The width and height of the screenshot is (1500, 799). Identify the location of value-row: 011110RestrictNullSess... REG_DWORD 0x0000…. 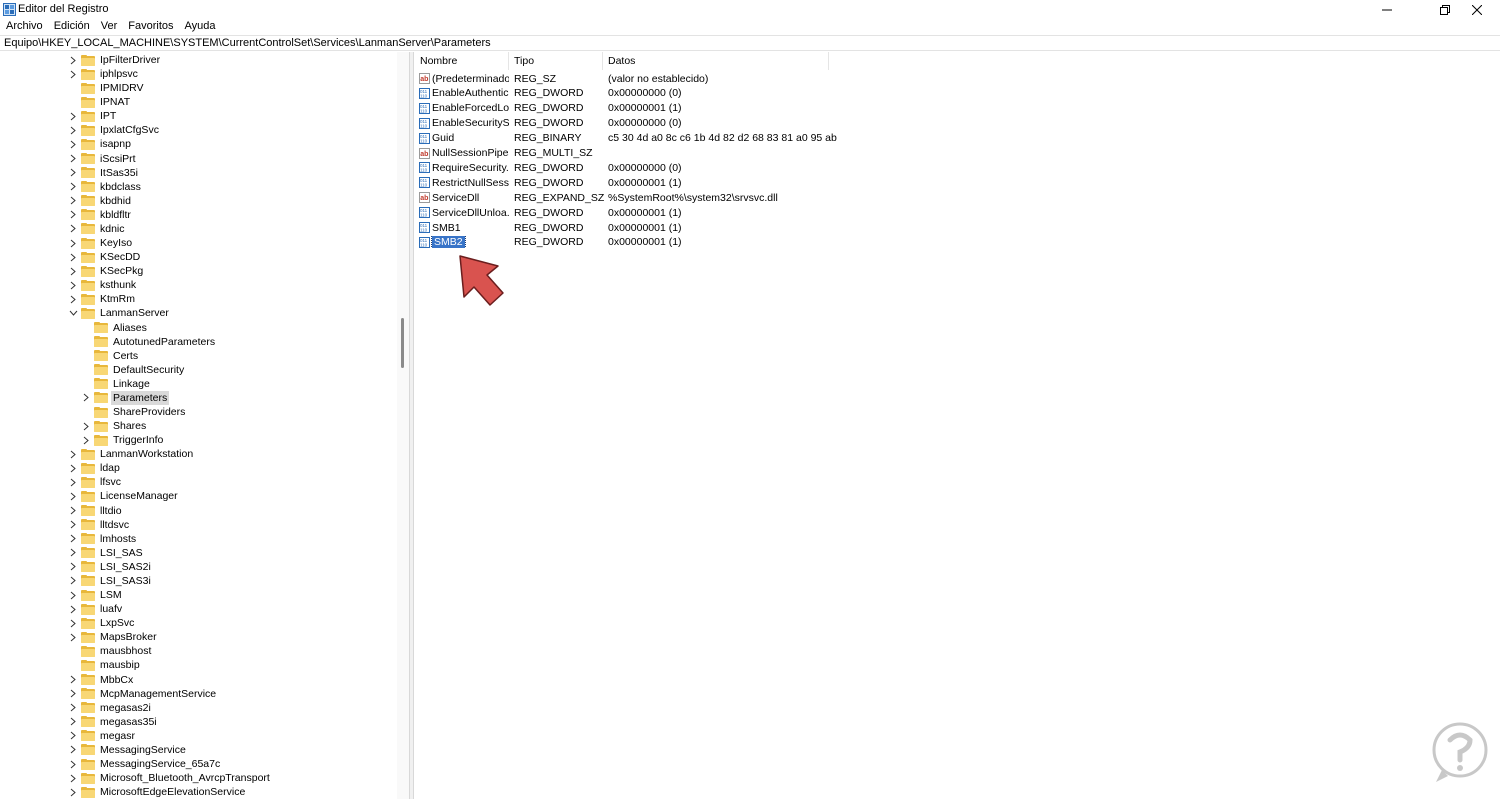
(550, 182).